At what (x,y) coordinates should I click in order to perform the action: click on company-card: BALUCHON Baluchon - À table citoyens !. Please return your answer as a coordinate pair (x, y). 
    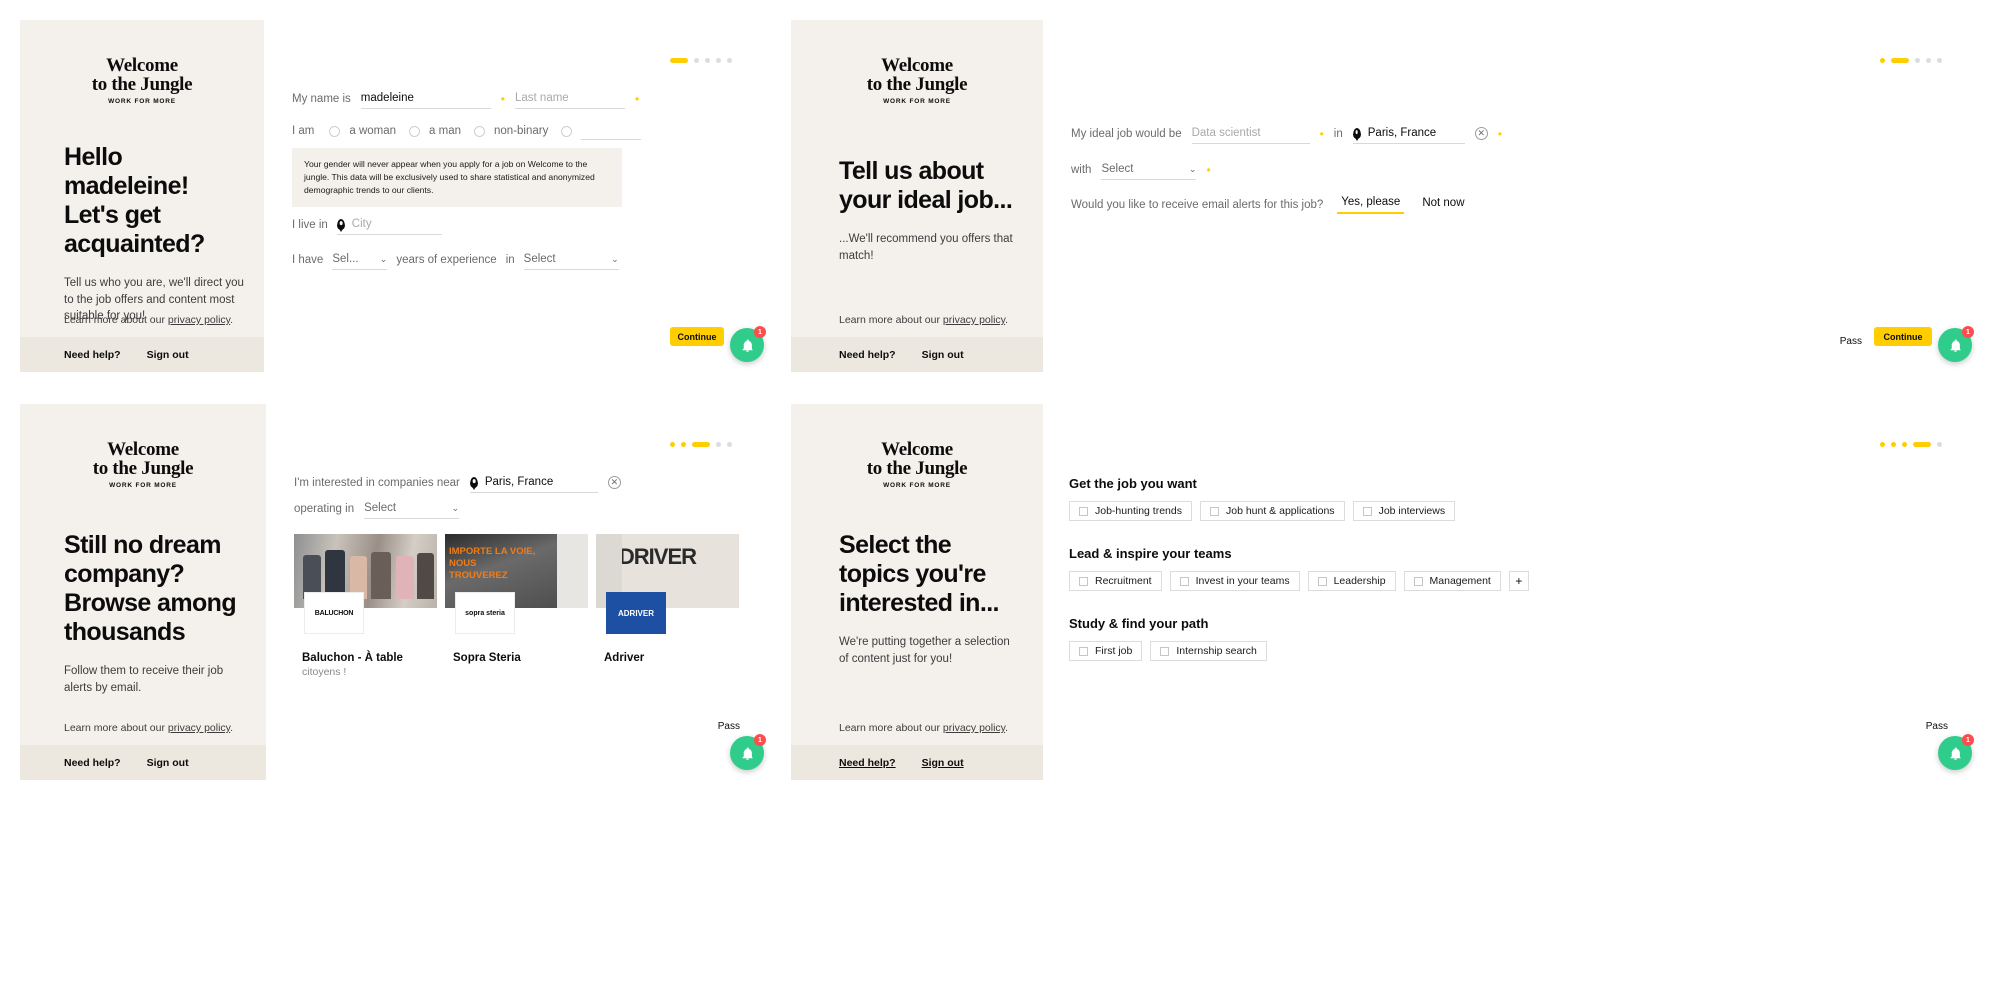
    Looking at the image, I should click on (365, 606).